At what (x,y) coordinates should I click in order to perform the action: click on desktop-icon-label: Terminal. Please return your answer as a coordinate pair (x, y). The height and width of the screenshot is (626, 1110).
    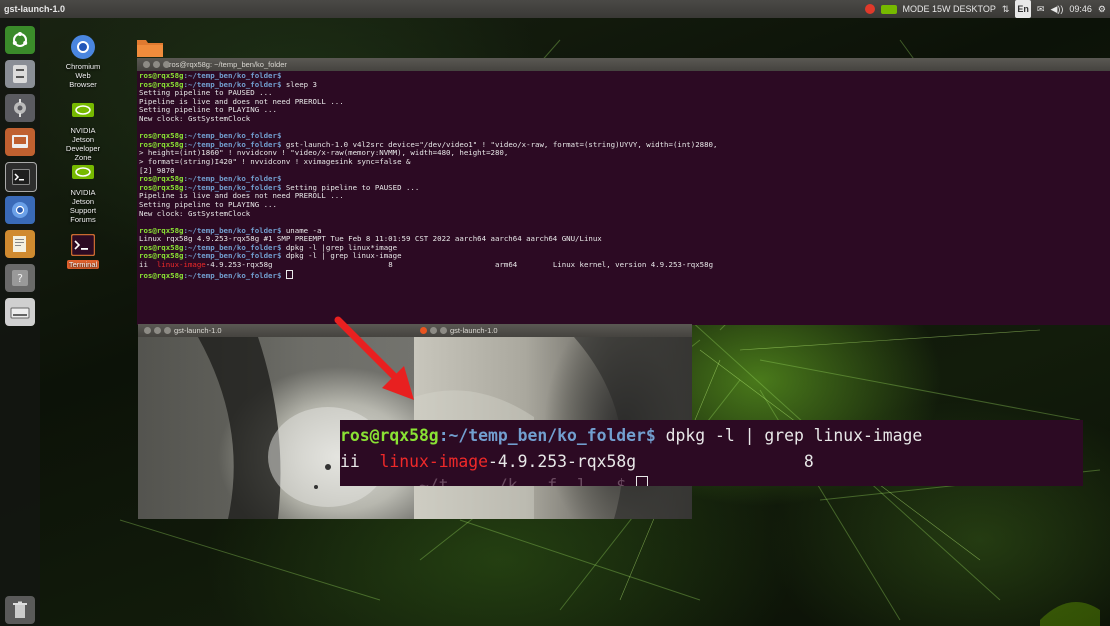
    Looking at the image, I should click on (83, 264).